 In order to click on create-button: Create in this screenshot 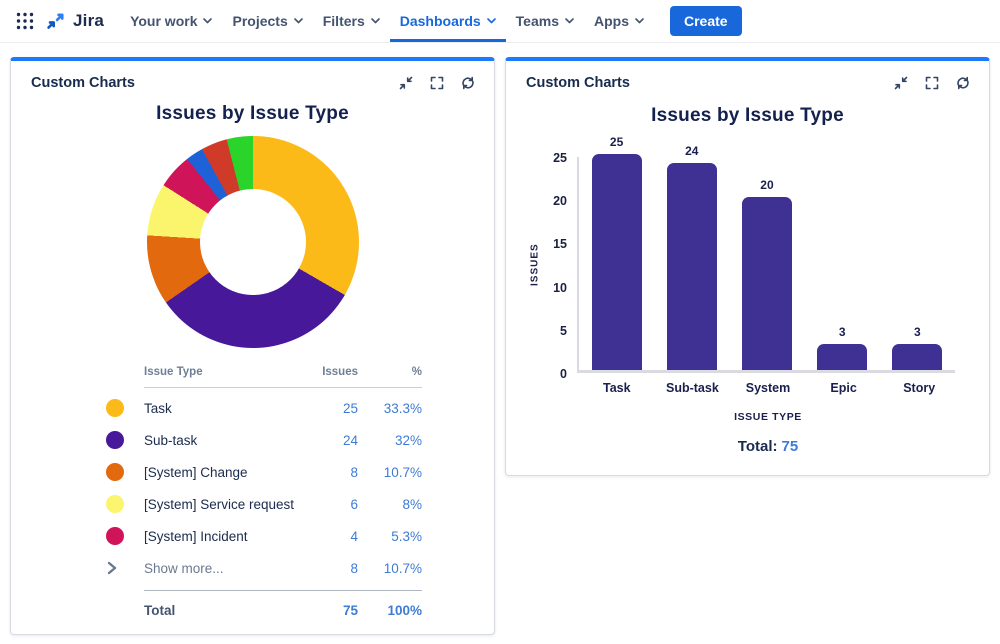, I will do `click(706, 21)`.